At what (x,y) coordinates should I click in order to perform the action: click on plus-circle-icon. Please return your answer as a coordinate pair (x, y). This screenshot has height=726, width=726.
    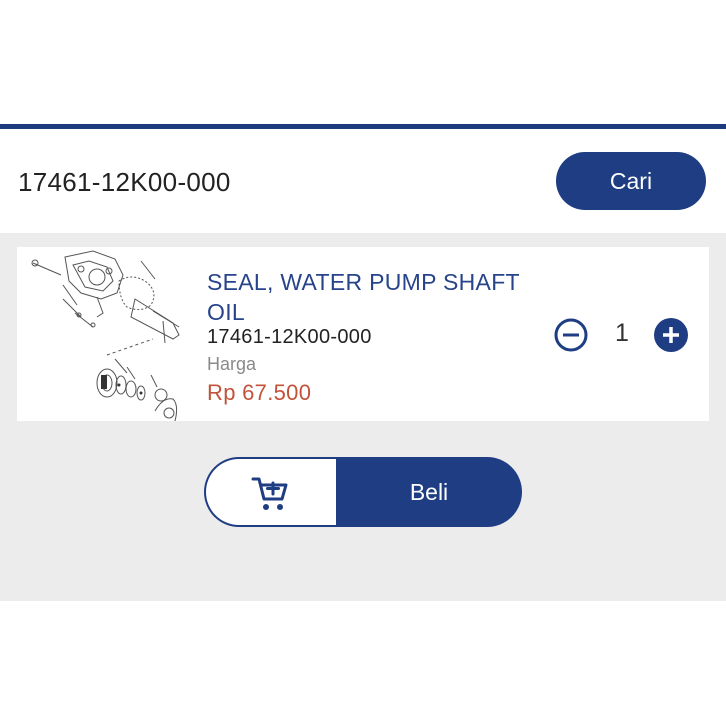
    Looking at the image, I should click on (671, 335).